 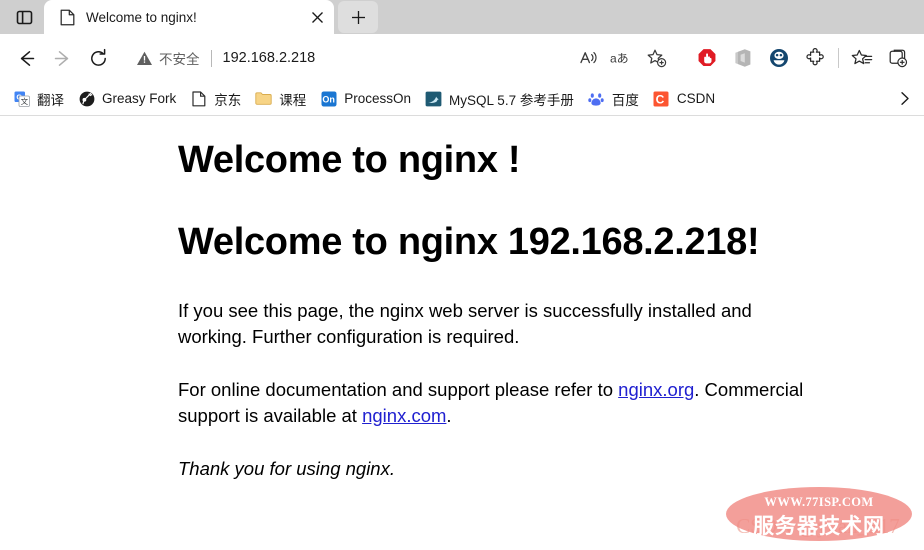 I want to click on arrow-left-icon, so click(x=27, y=58).